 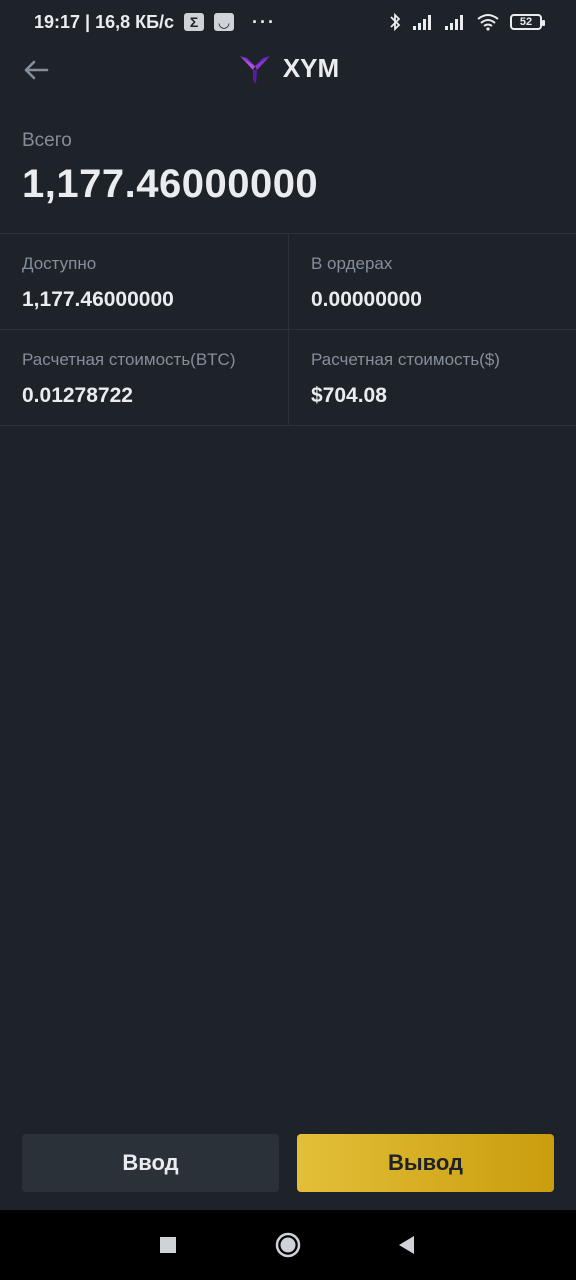 What do you see at coordinates (77, 395) in the screenshot?
I see `btc-value-value: 0.01278722` at bounding box center [77, 395].